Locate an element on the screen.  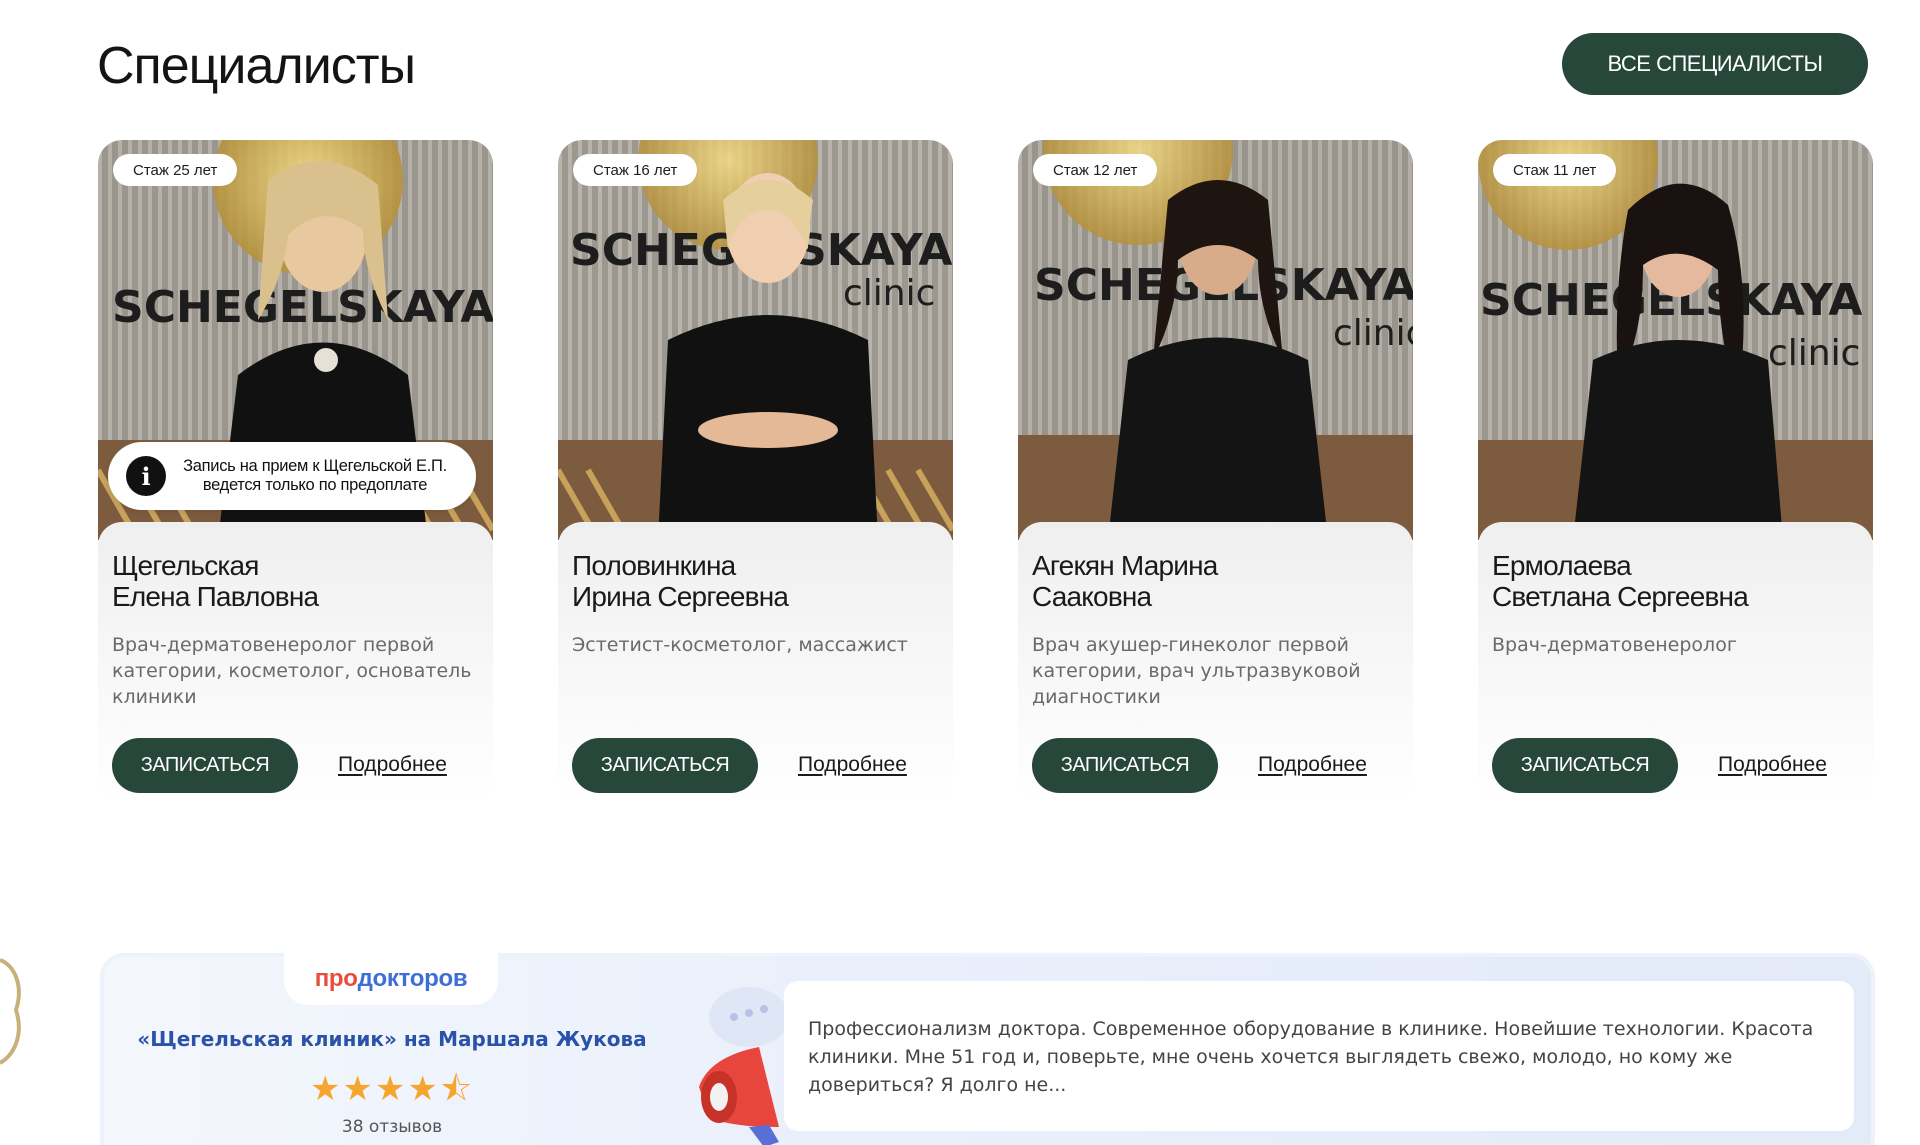
name-line: Ермолаева is located at coordinates (1562, 565).